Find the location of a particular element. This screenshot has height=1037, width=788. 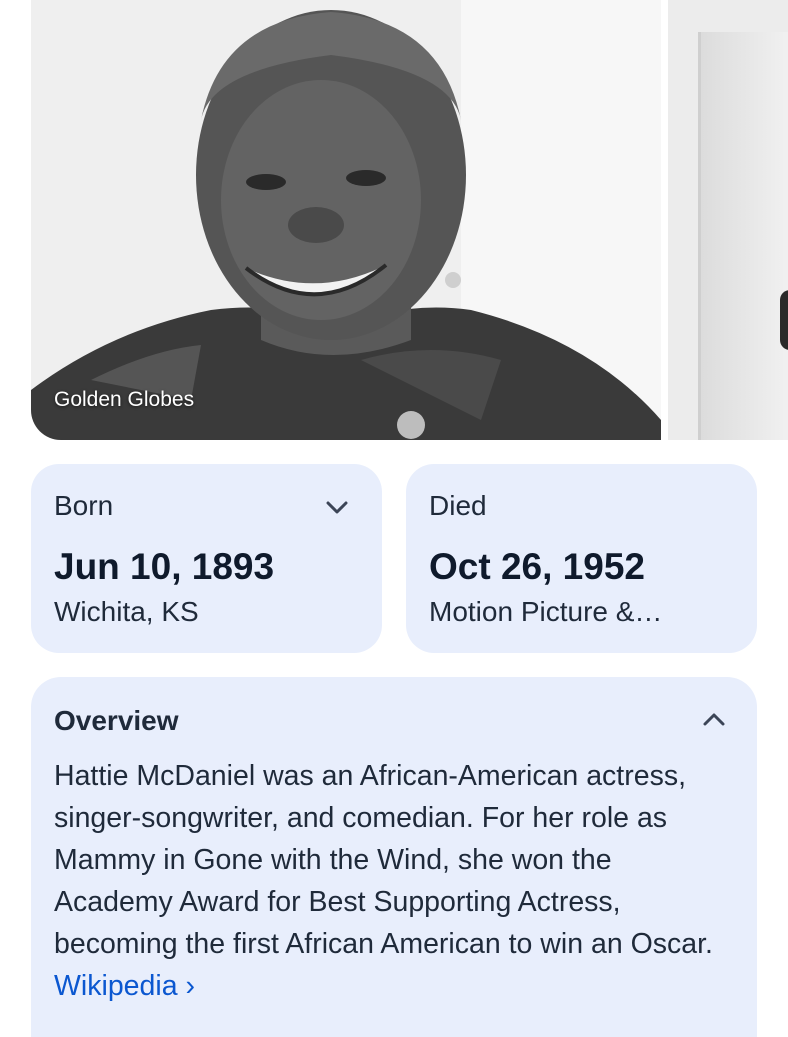

chevron-up-icon is located at coordinates (714, 720).